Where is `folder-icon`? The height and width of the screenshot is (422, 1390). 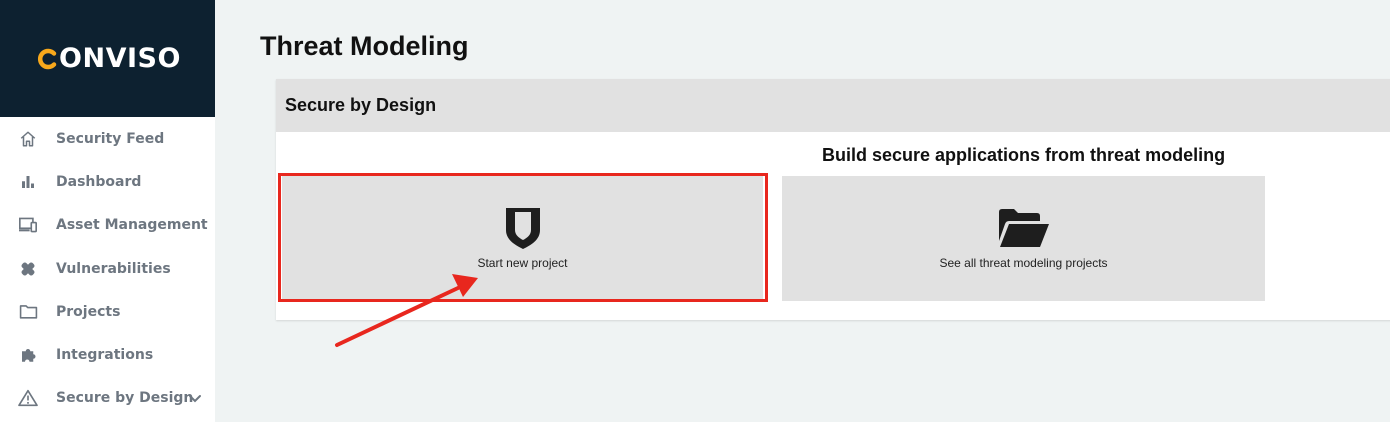
folder-icon is located at coordinates (28, 312).